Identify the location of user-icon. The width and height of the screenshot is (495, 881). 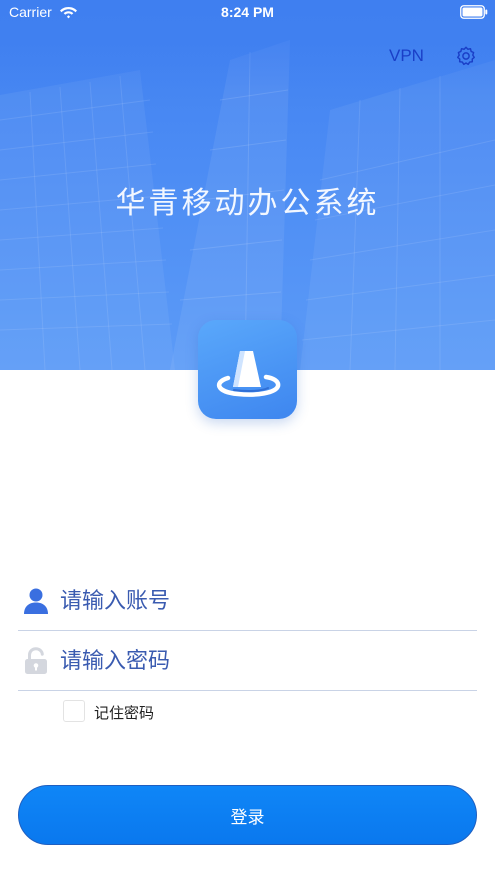
(36, 601).